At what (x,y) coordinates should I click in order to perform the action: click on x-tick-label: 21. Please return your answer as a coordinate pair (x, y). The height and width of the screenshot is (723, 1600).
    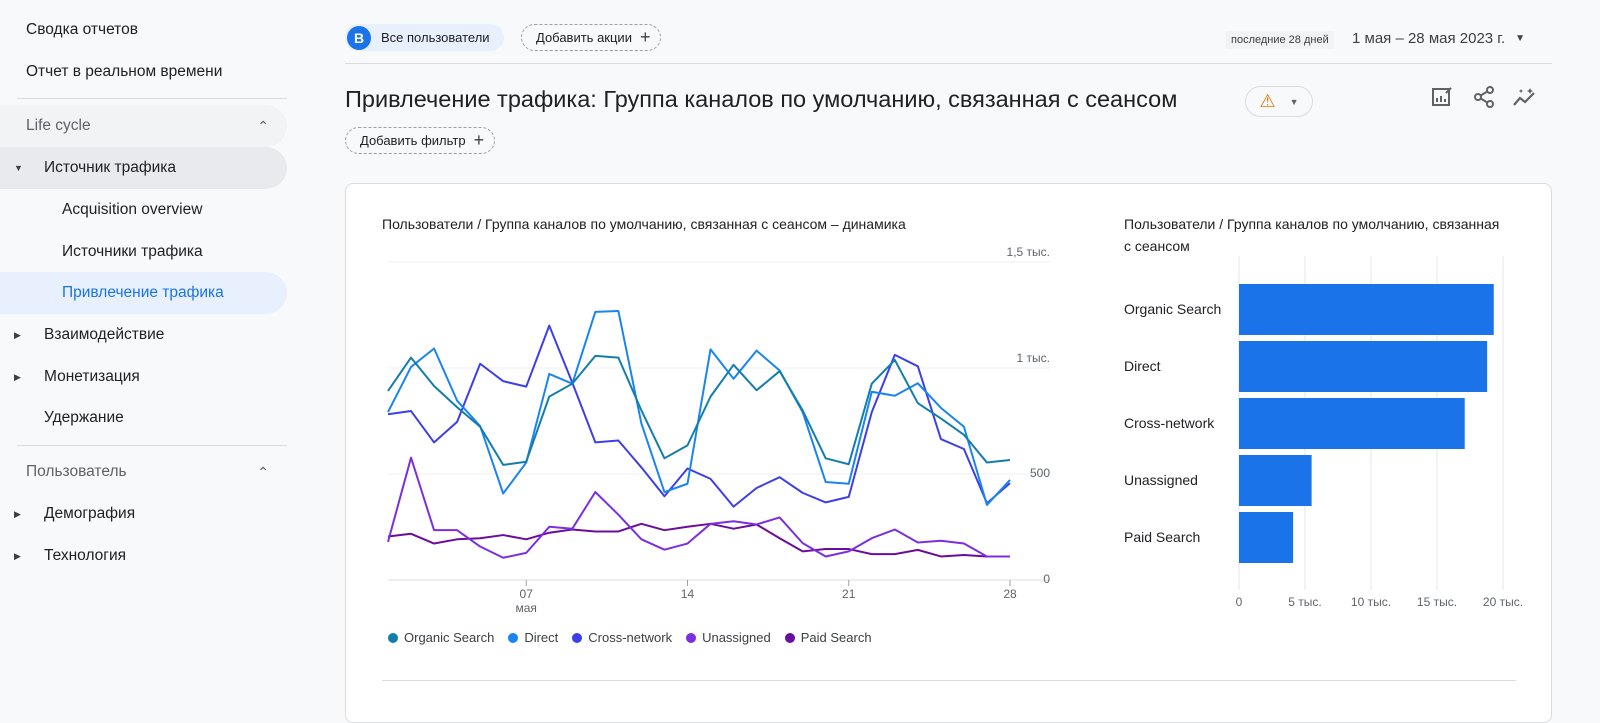
    Looking at the image, I should click on (849, 594).